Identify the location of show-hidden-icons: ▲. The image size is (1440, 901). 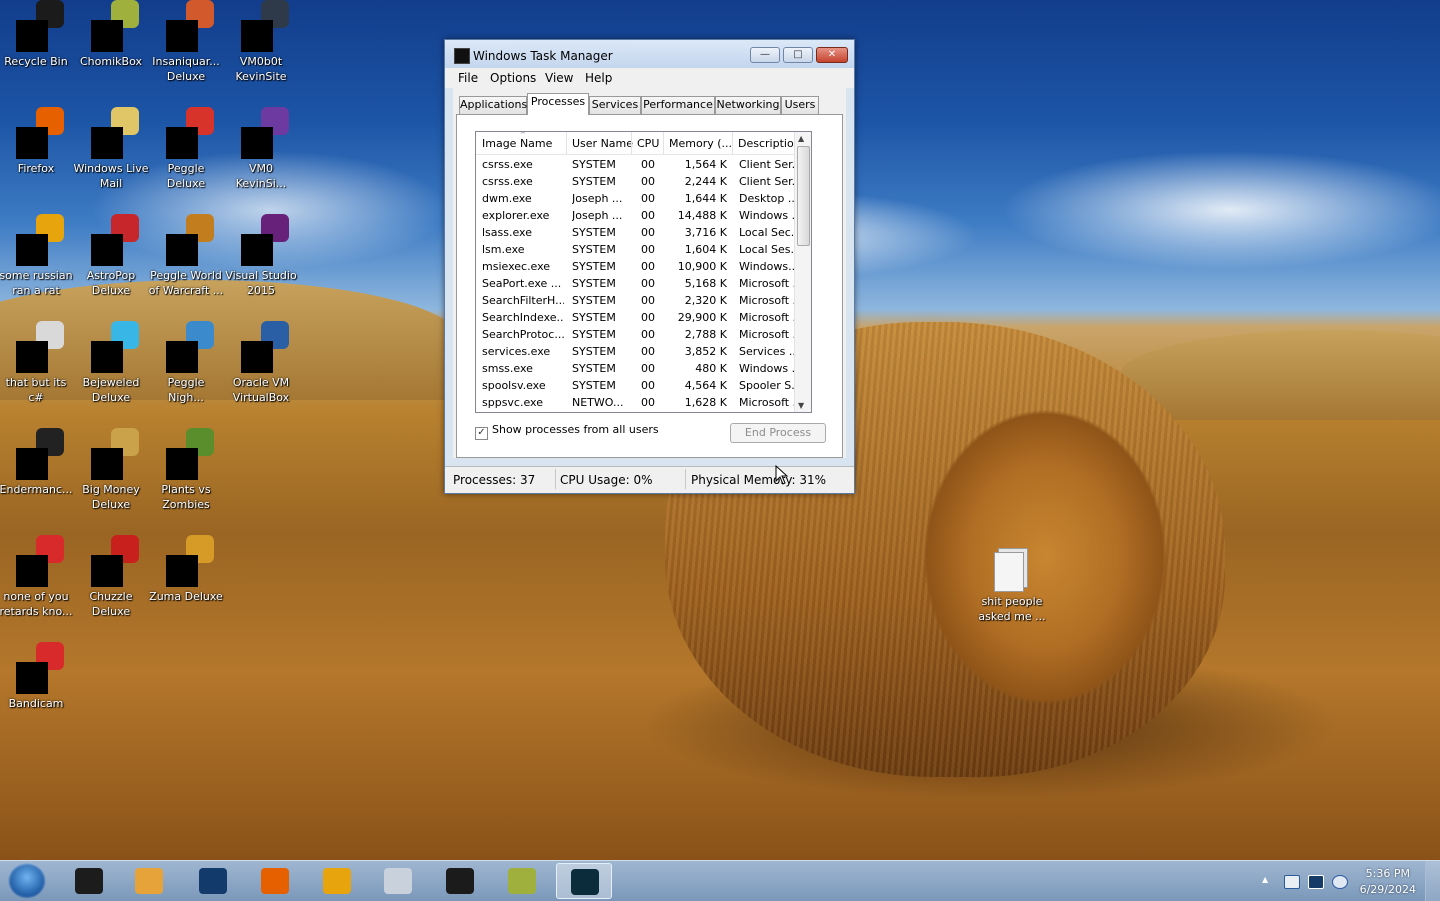
(1265, 879).